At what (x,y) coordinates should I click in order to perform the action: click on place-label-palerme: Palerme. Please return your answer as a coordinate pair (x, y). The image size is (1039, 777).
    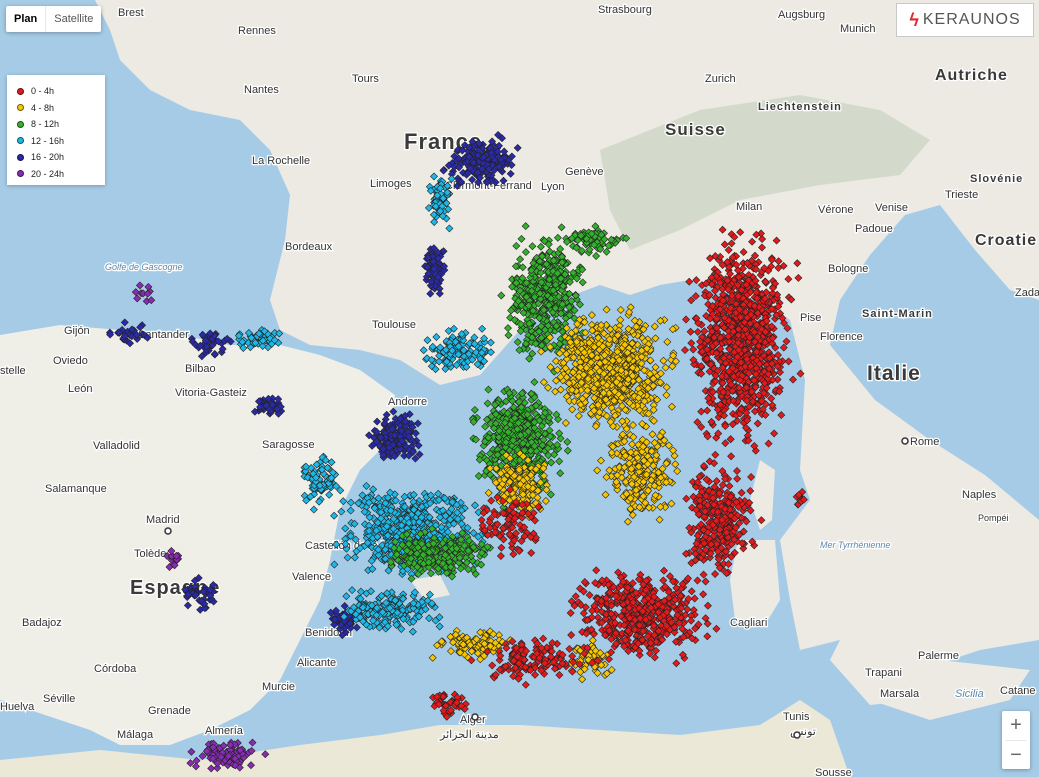
    Looking at the image, I should click on (938, 656).